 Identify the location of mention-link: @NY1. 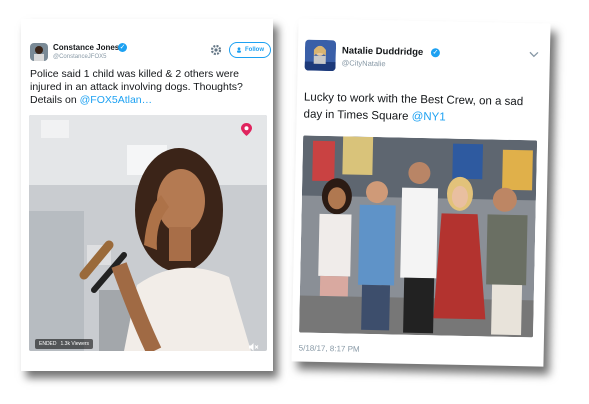
(429, 116).